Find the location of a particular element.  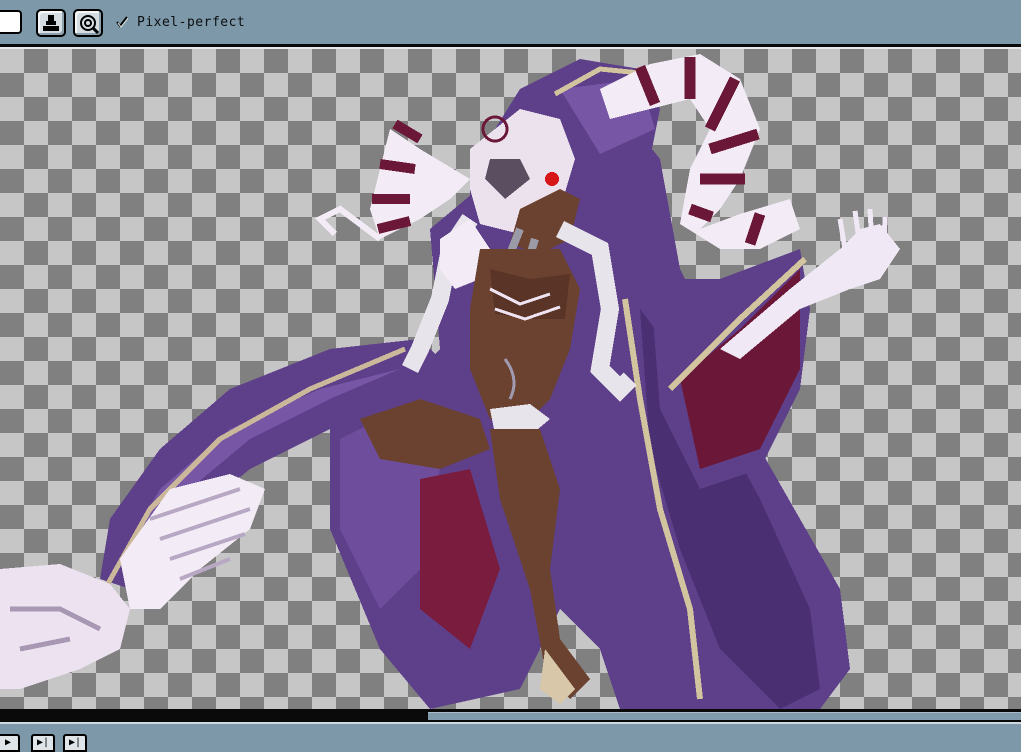

next-frame-button: ▶| is located at coordinates (43, 743).